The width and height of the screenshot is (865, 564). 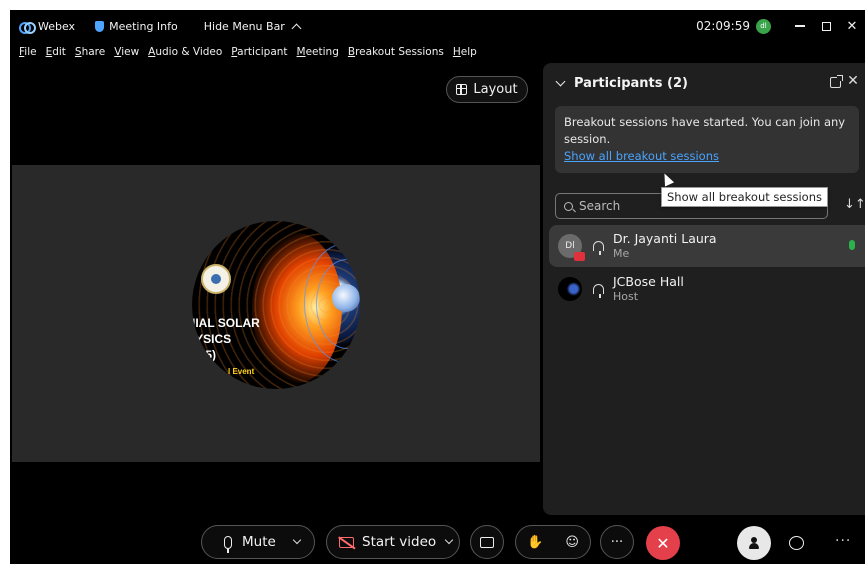 I want to click on participant-name: Dr. Jayanti Laura, so click(x=665, y=238).